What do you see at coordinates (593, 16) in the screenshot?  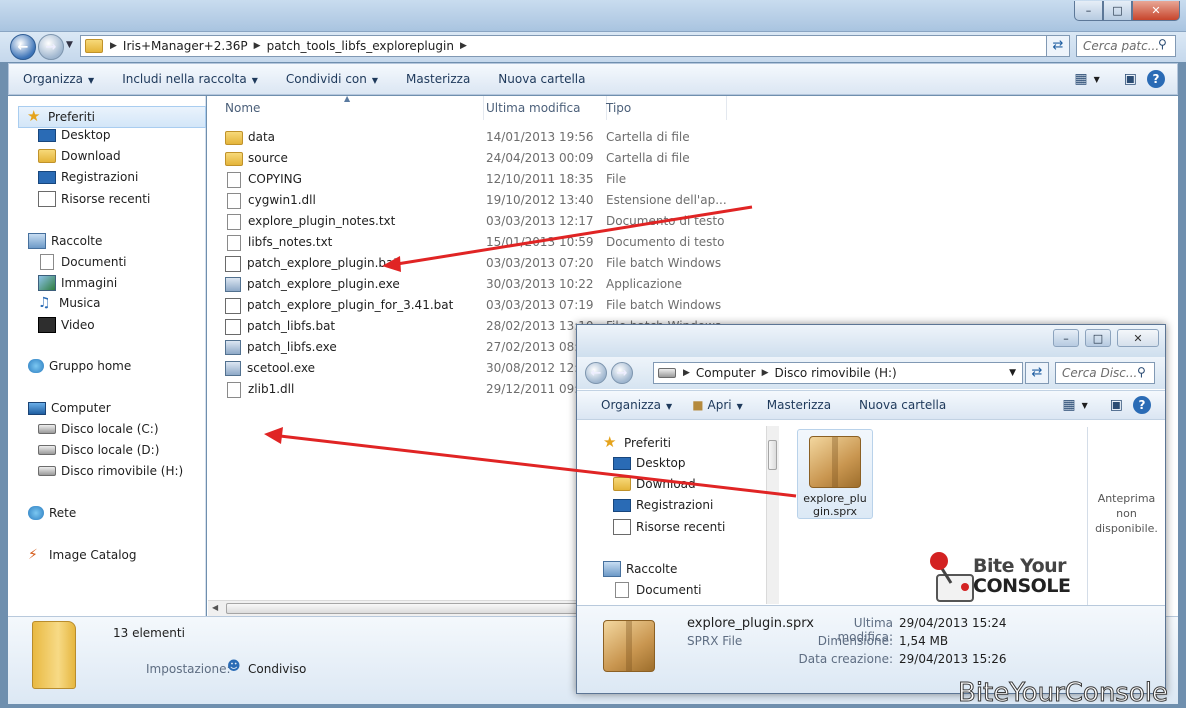 I see `main-titlebar: – □ ✕` at bounding box center [593, 16].